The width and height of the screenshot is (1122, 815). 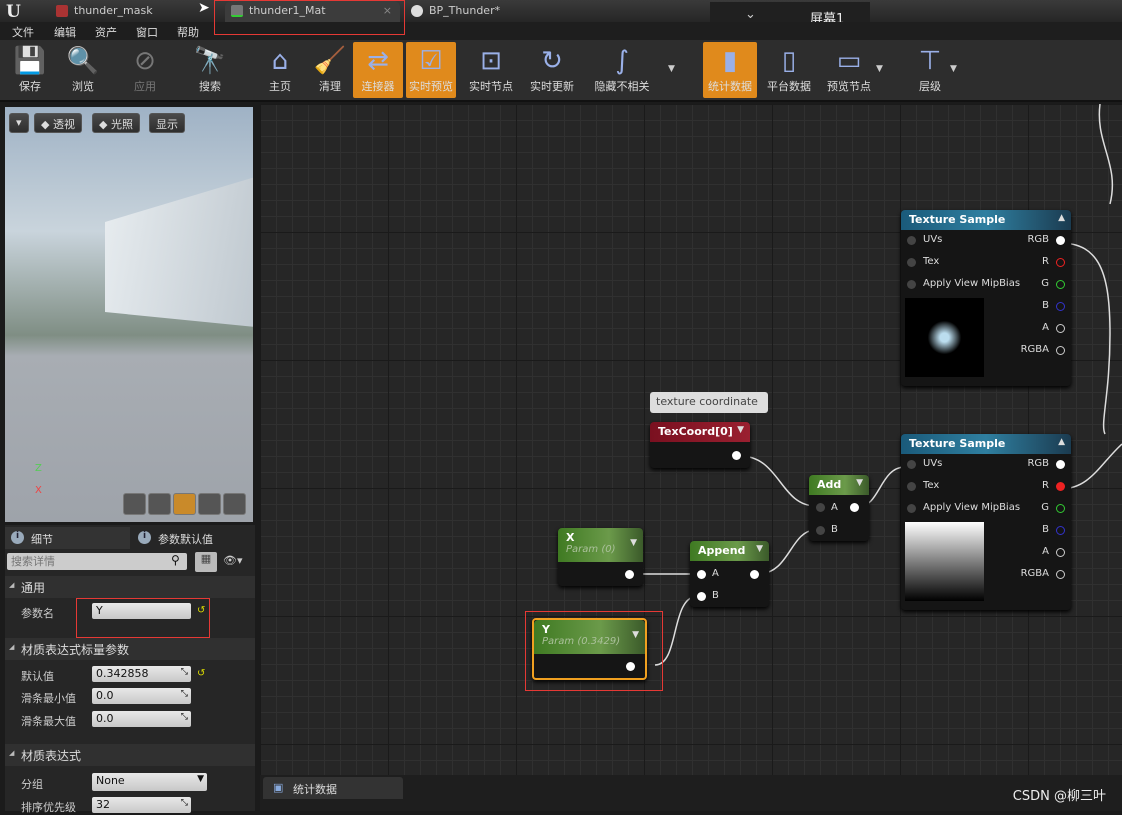 I want to click on menu-file: 文件, so click(x=23, y=32).